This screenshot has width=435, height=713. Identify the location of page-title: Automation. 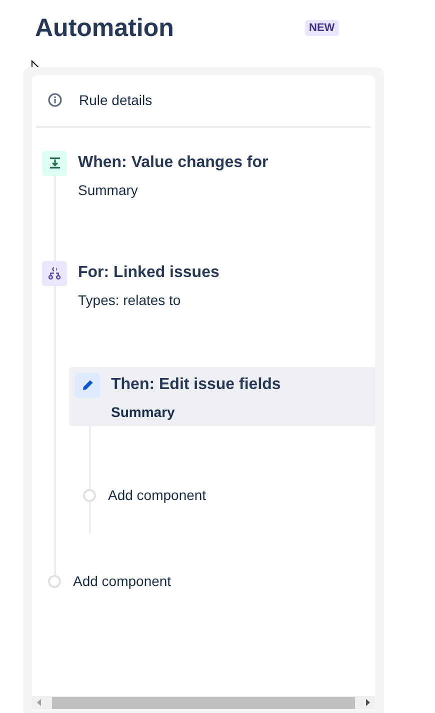
(105, 28).